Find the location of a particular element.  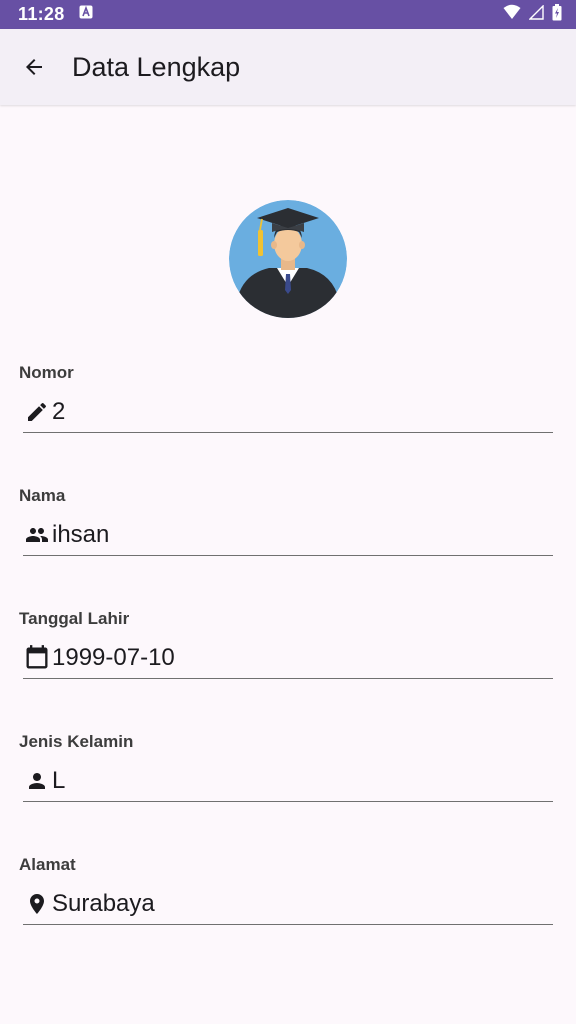

tanggal-lahir-field: 1999-07-10 is located at coordinates (288, 658).